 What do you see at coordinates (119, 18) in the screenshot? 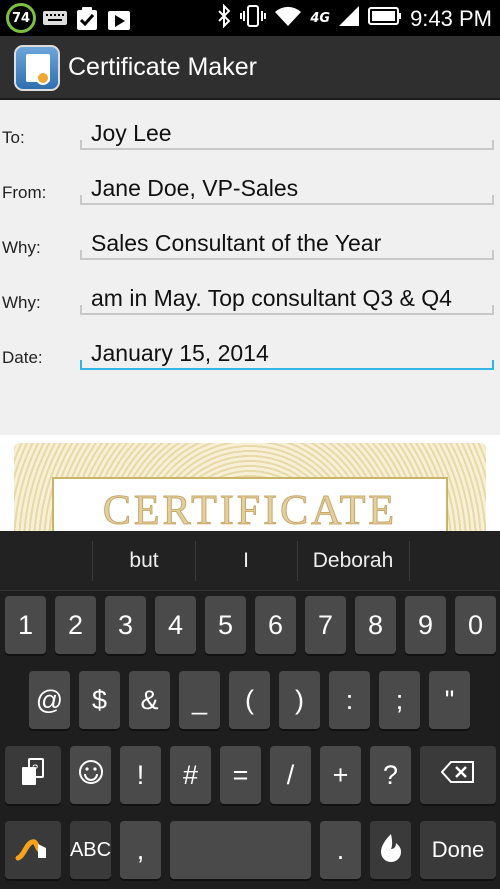
I see `play-store-icon` at bounding box center [119, 18].